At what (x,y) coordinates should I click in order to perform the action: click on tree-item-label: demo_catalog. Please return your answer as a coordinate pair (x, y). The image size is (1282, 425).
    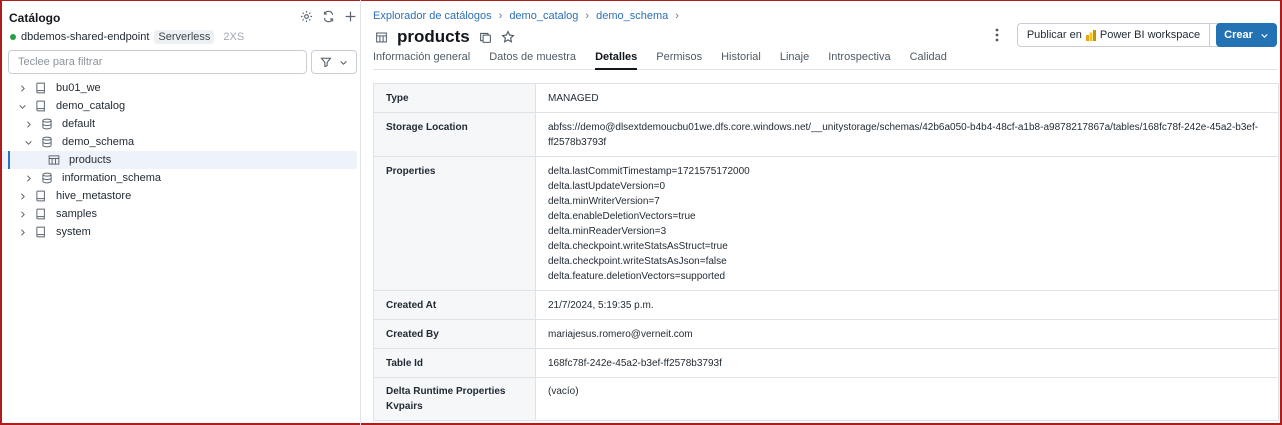
    Looking at the image, I should click on (91, 106).